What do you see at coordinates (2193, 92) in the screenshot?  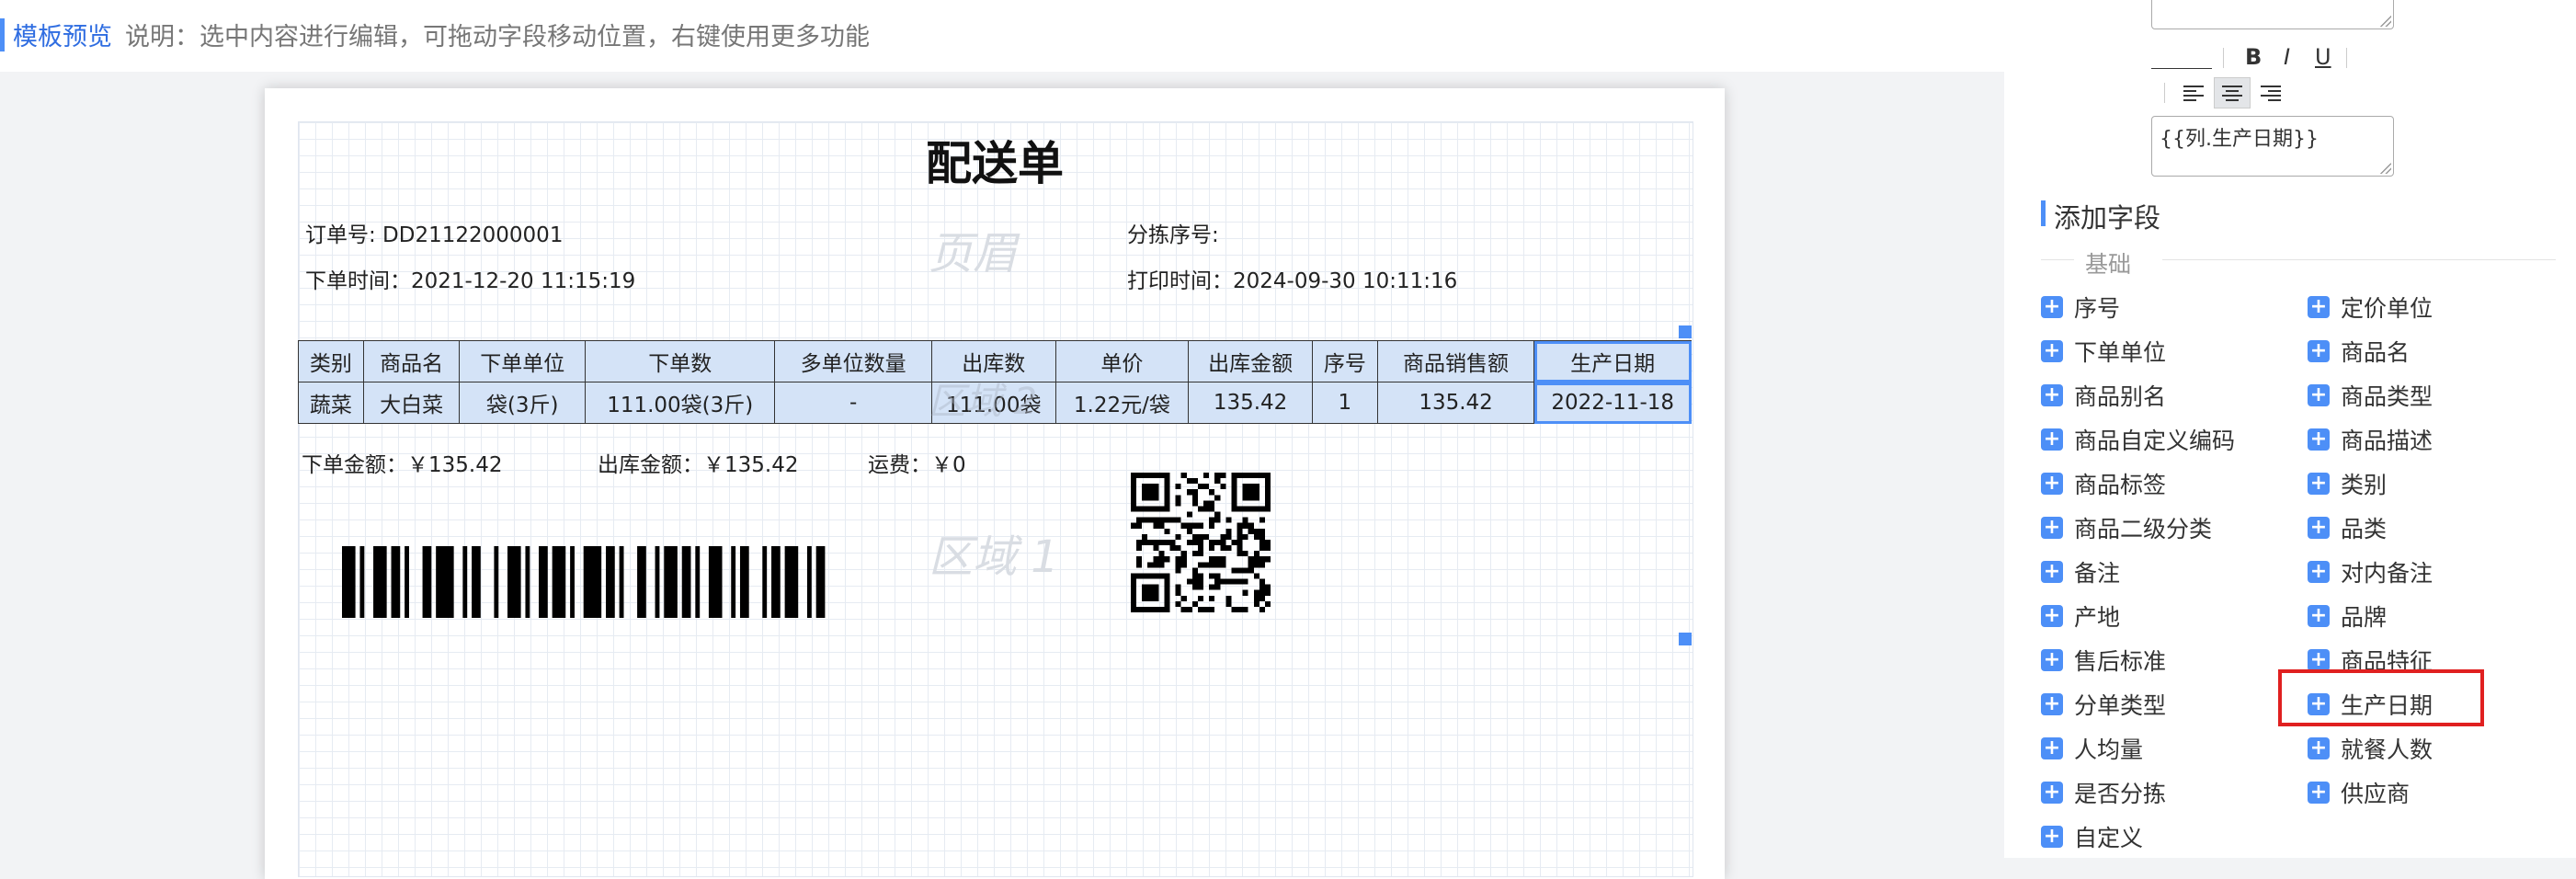 I see `align-left-icon` at bounding box center [2193, 92].